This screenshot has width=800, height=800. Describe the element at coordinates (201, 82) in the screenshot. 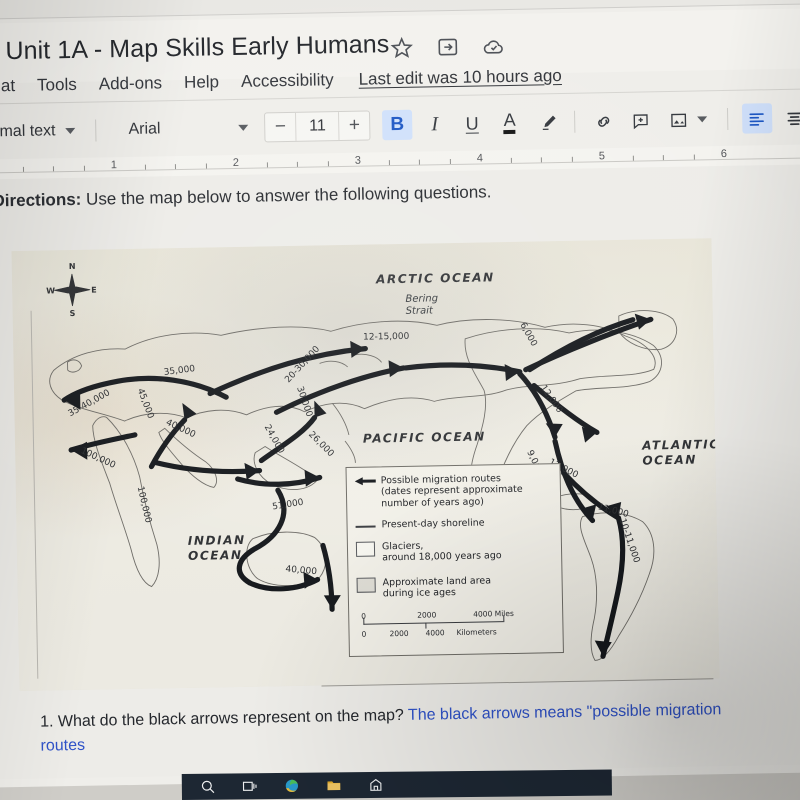

I see `menu-item-help: Help` at that location.